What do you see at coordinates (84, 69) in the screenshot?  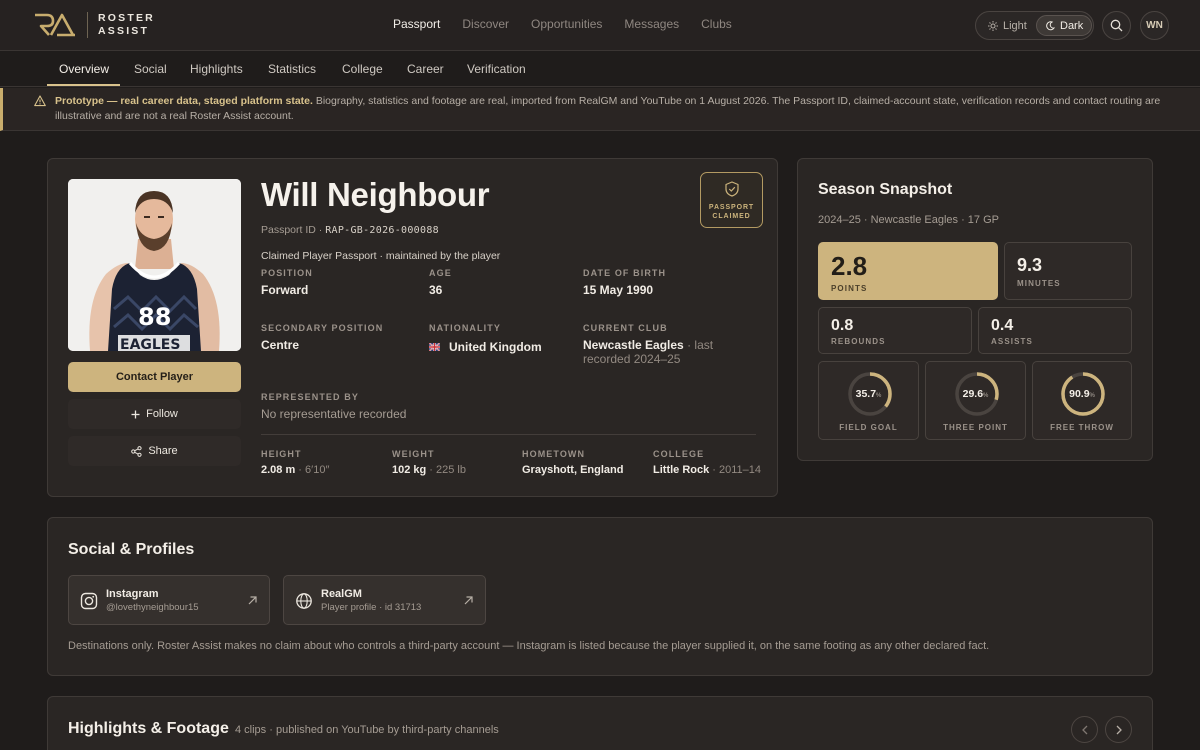 I see `tab-overview: Overview` at bounding box center [84, 69].